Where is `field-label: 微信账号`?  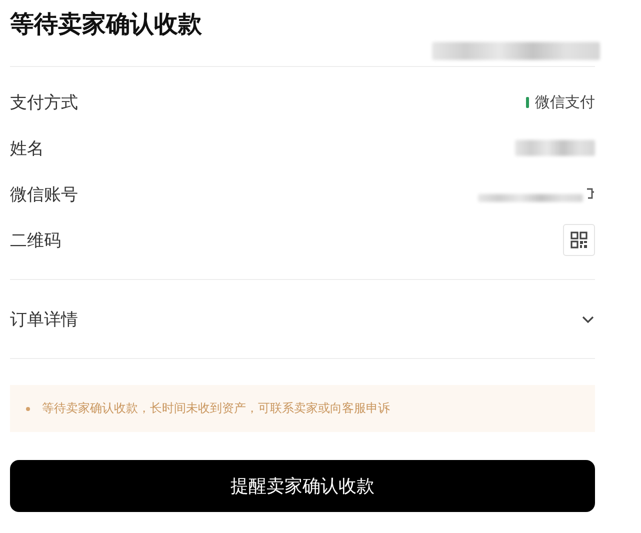 field-label: 微信账号 is located at coordinates (44, 195).